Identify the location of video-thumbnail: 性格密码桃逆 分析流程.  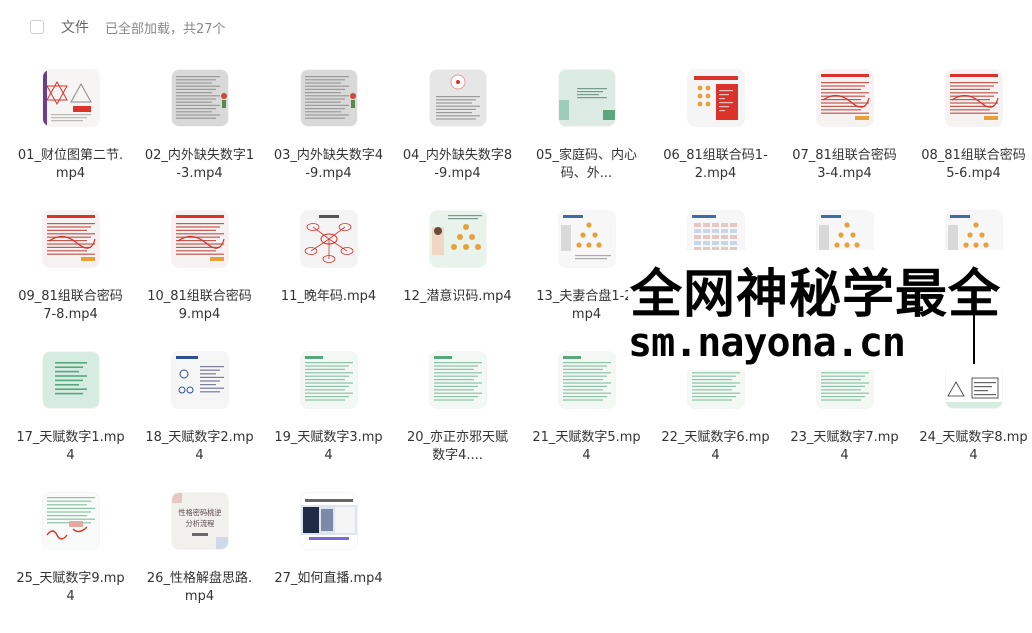
(199, 521).